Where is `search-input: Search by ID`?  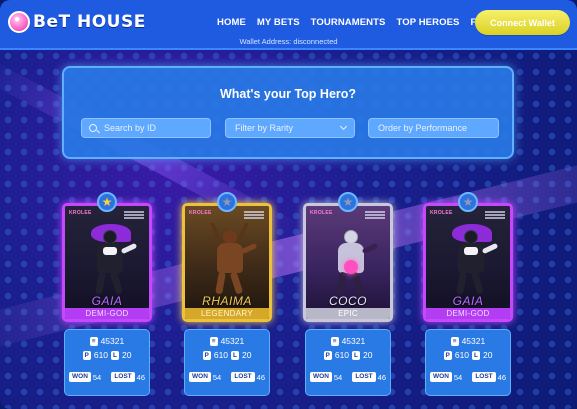 search-input: Search by ID is located at coordinates (146, 128).